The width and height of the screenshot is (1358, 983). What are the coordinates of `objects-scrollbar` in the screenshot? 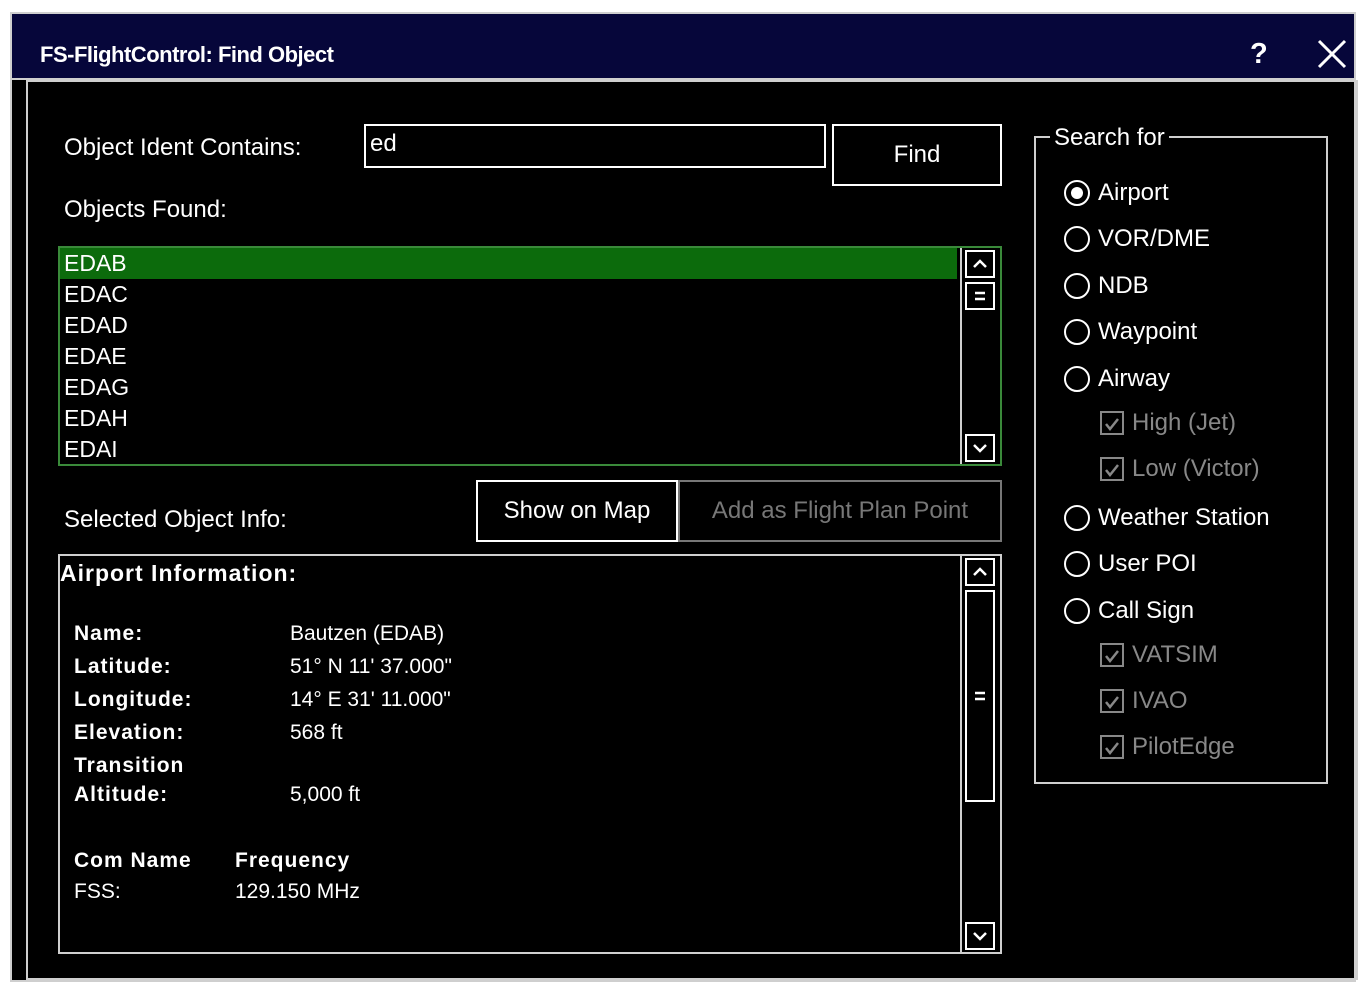 It's located at (980, 356).